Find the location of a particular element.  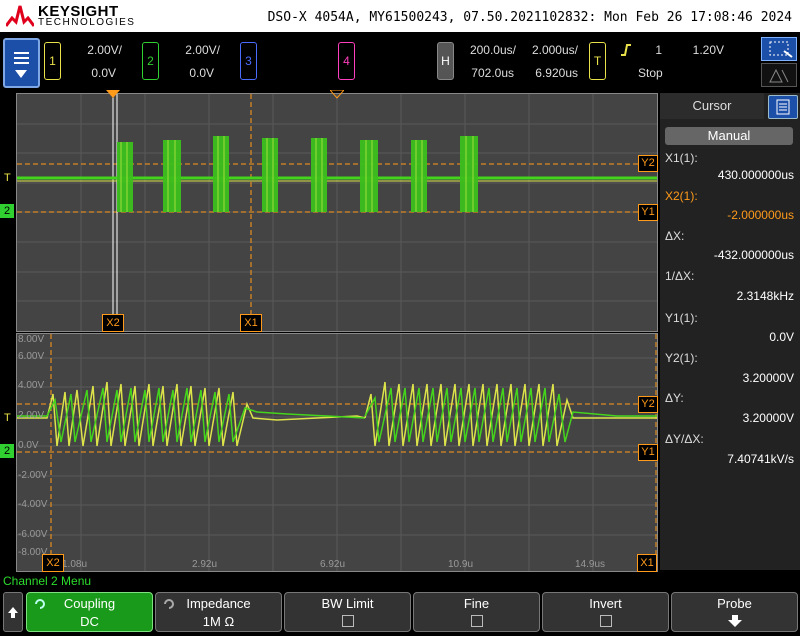

keysight-logo-icon is located at coordinates (20, 16).